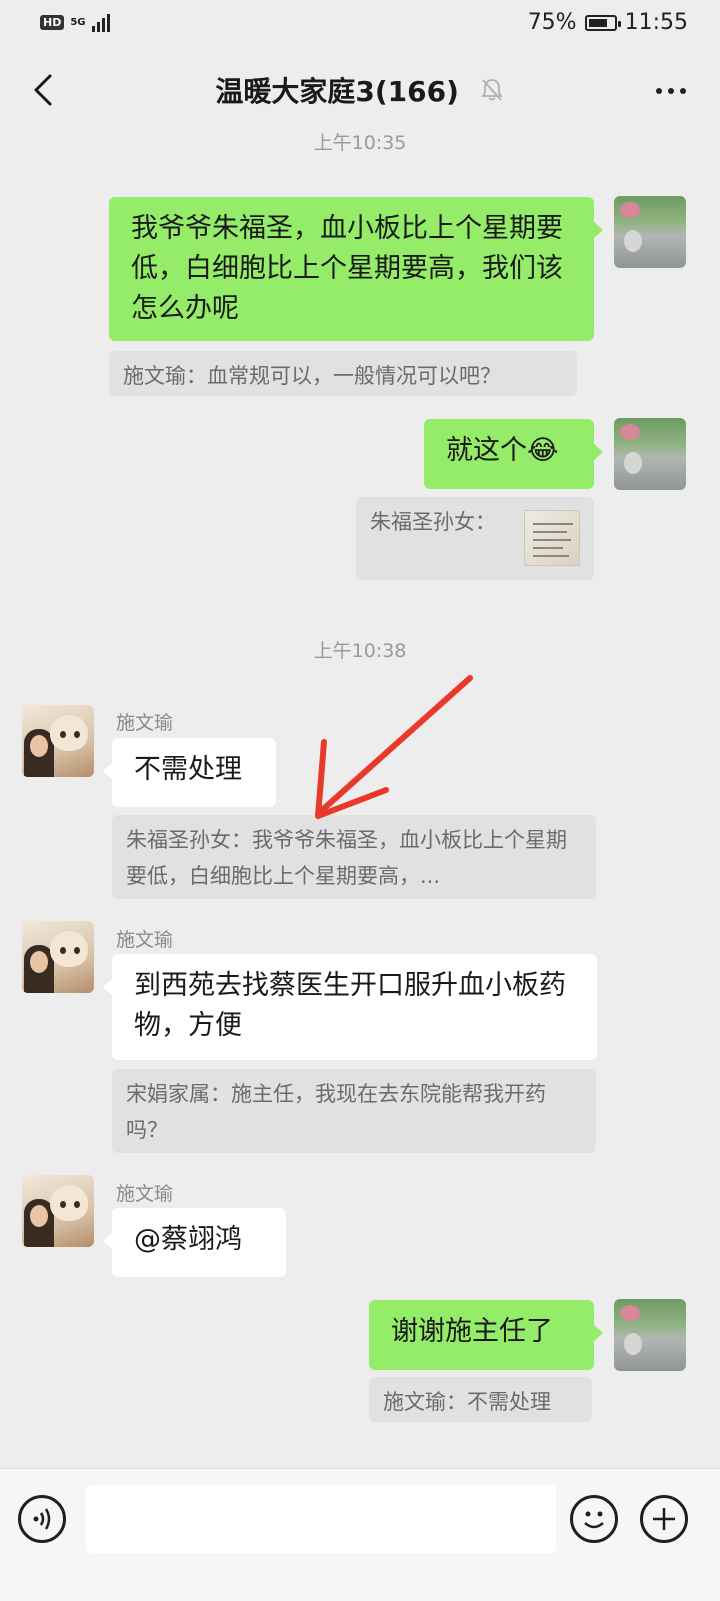 The image size is (720, 1601). I want to click on hd-badge: HD, so click(52, 22).